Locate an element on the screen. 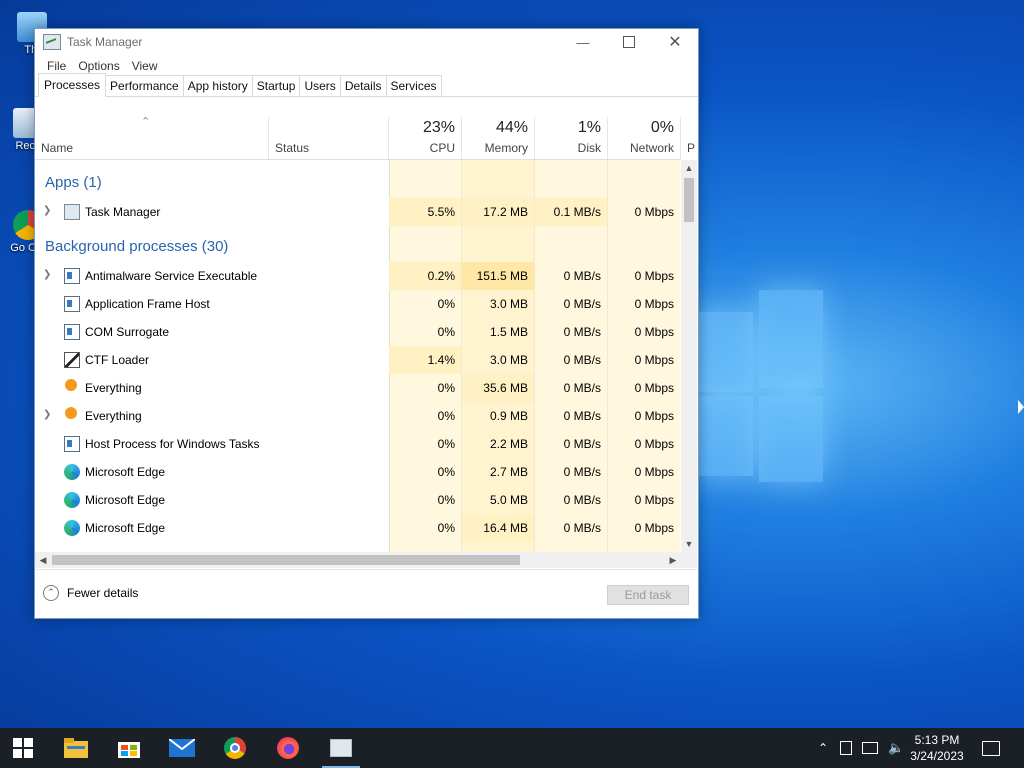 The width and height of the screenshot is (1024, 768). system-tray: ⌃ 🔈 is located at coordinates (859, 748).